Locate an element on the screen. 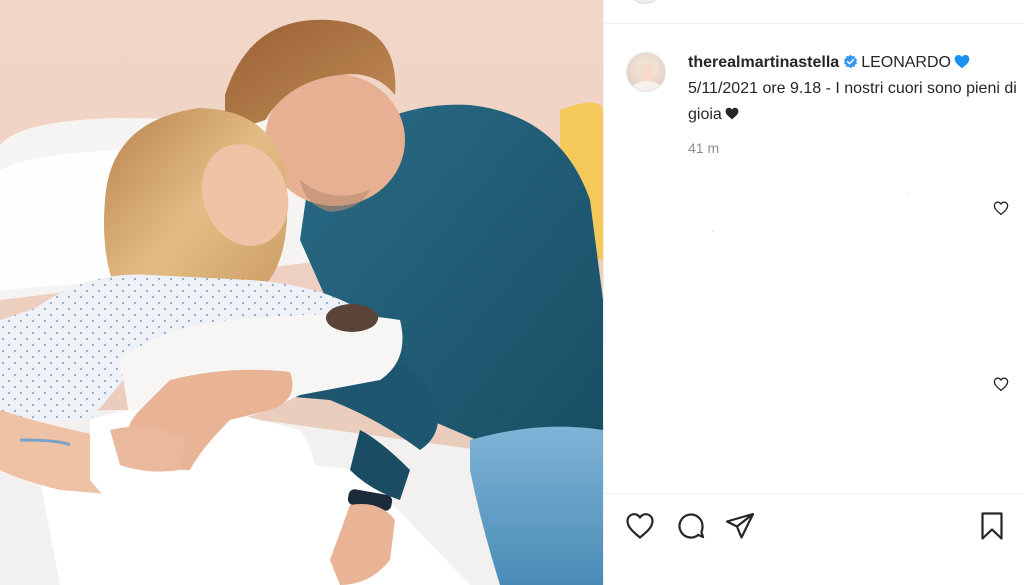  paper-plane-icon is located at coordinates (740, 525).